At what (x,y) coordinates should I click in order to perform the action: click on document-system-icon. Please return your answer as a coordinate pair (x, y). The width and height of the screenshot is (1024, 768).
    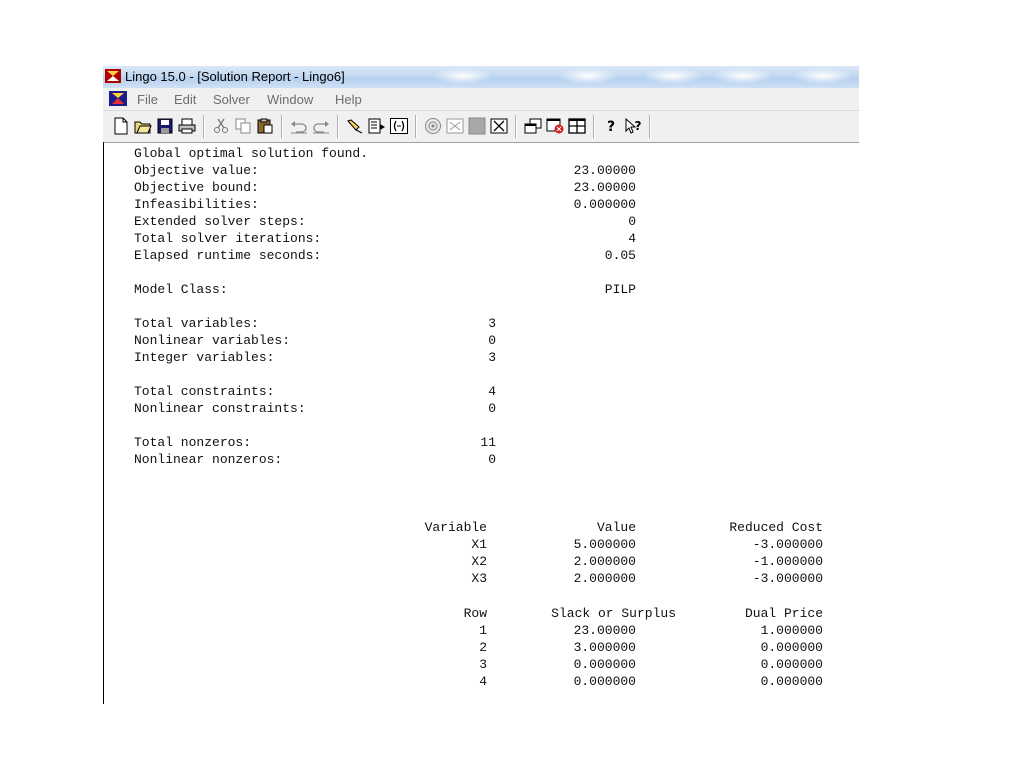
    Looking at the image, I should click on (118, 98).